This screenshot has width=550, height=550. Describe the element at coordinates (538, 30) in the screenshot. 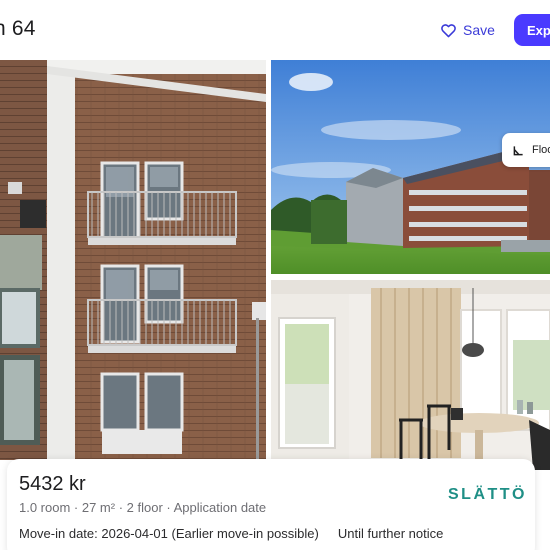

I see `primary-action-label: Exp` at that location.